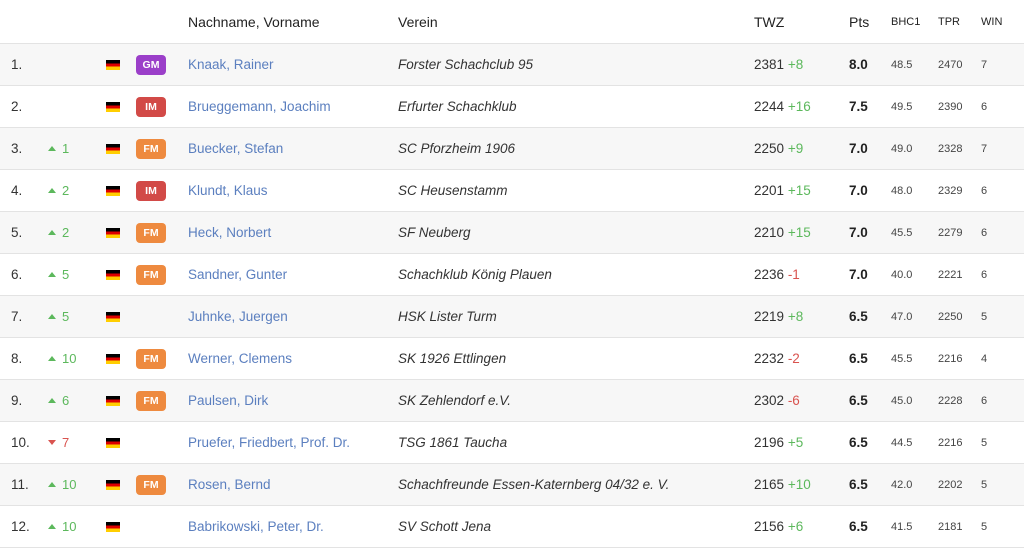 This screenshot has height=548, width=1024. Describe the element at coordinates (576, 22) in the screenshot. I see `club-header: Verein` at that location.